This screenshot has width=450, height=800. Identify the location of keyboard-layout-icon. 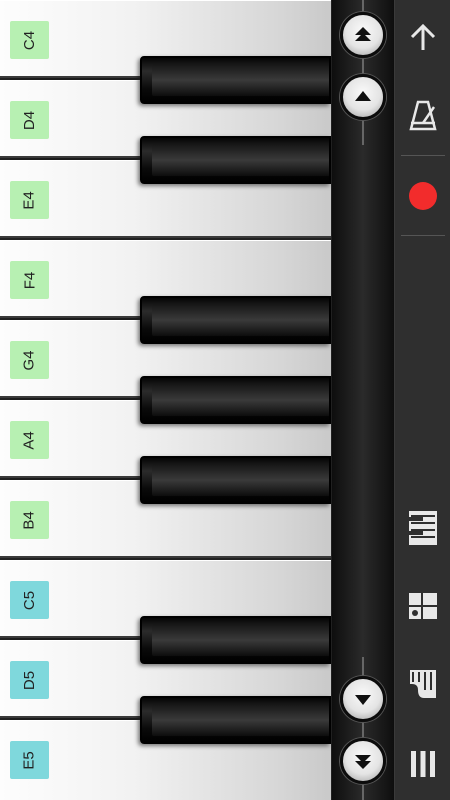
(423, 528).